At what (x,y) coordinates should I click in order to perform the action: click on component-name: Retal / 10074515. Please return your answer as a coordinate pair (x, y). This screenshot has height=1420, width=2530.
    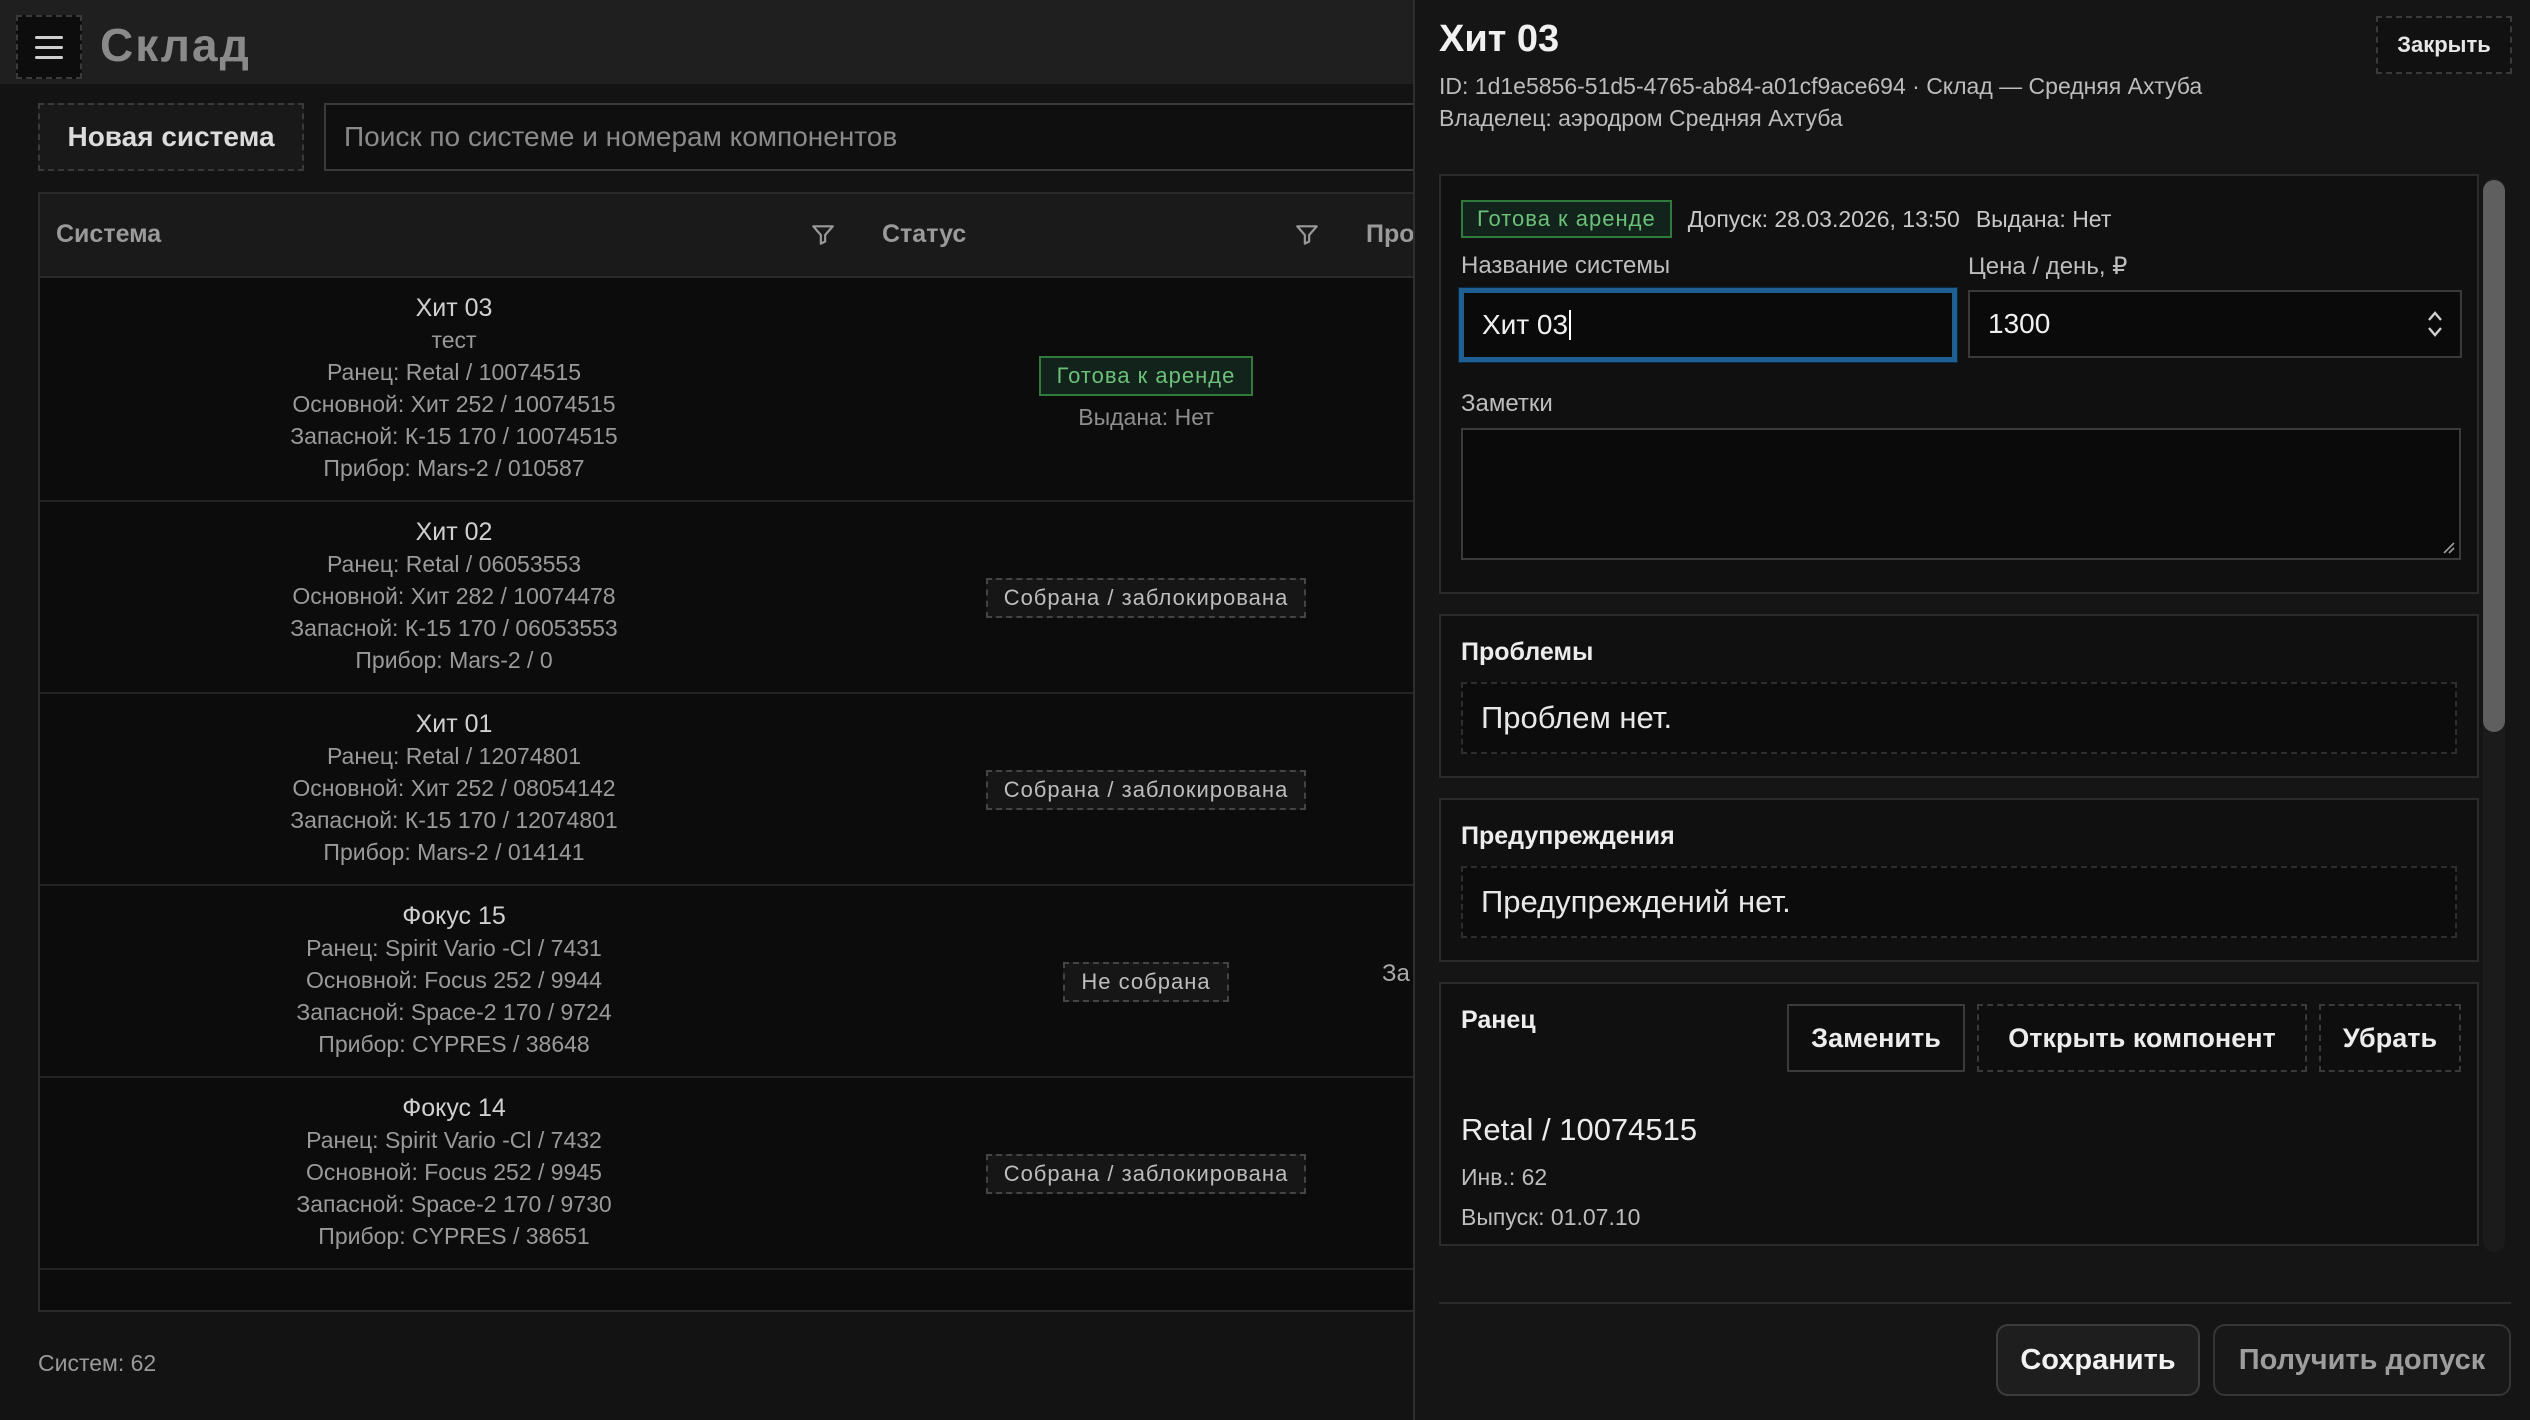
    Looking at the image, I should click on (1579, 1129).